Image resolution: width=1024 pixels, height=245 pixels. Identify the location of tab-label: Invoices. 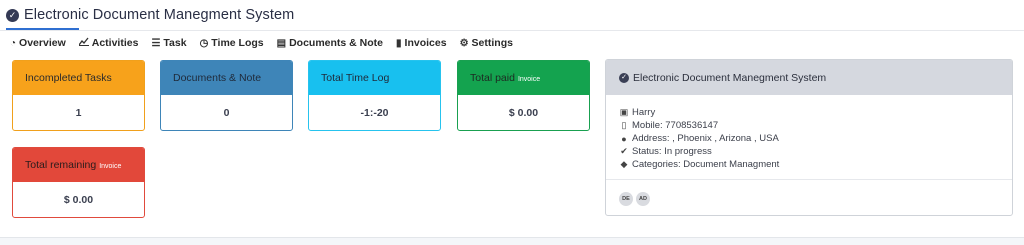
(425, 43).